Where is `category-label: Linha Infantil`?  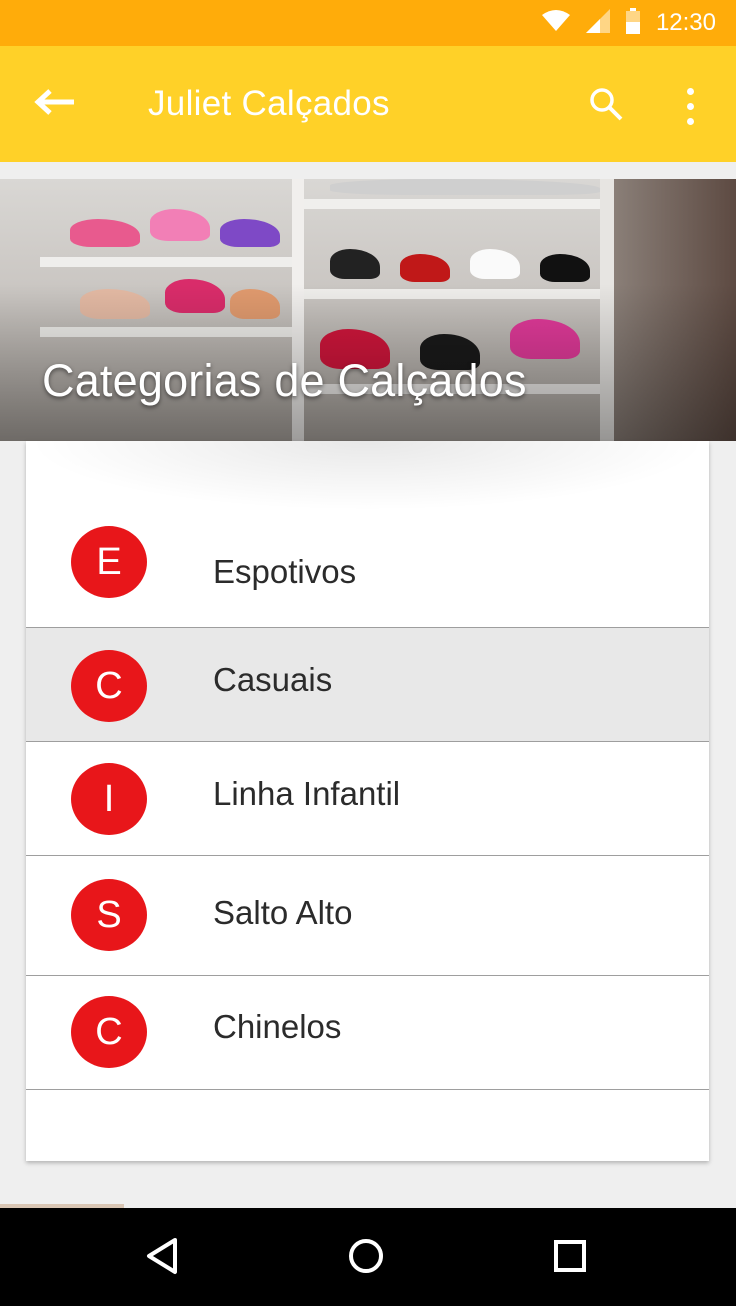 category-label: Linha Infantil is located at coordinates (307, 793).